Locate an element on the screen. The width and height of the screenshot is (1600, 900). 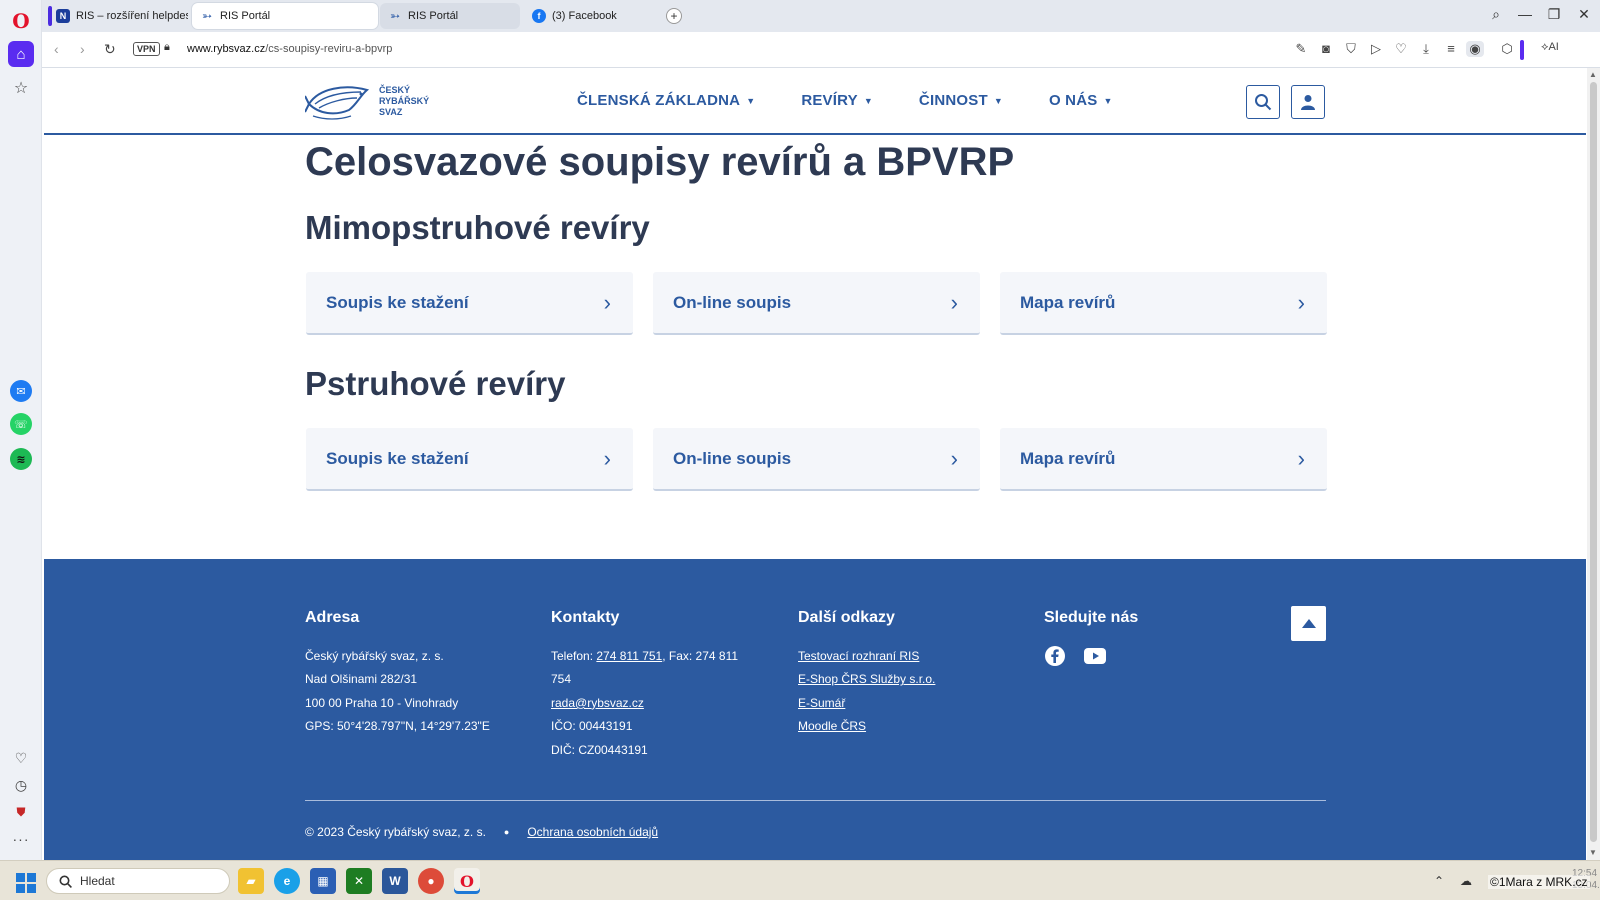
whatsapp-icon: ☏ is located at coordinates (21, 424).